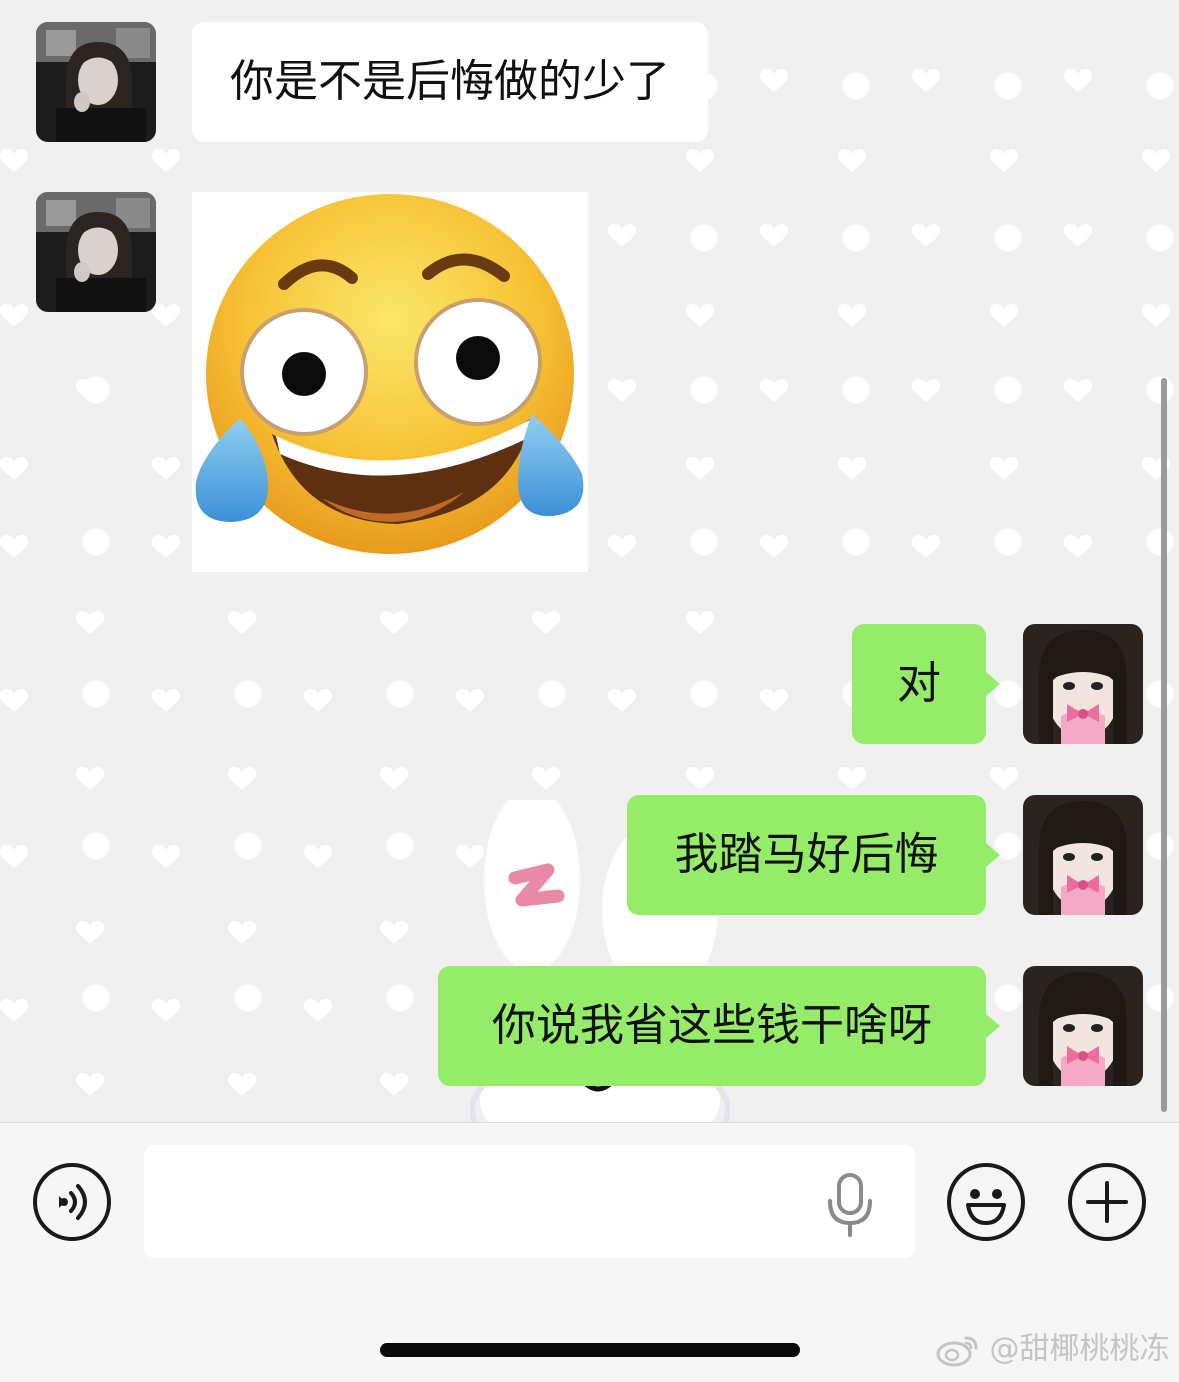 The image size is (1179, 1382). What do you see at coordinates (957, 1351) in the screenshot?
I see `weibo-logo-icon` at bounding box center [957, 1351].